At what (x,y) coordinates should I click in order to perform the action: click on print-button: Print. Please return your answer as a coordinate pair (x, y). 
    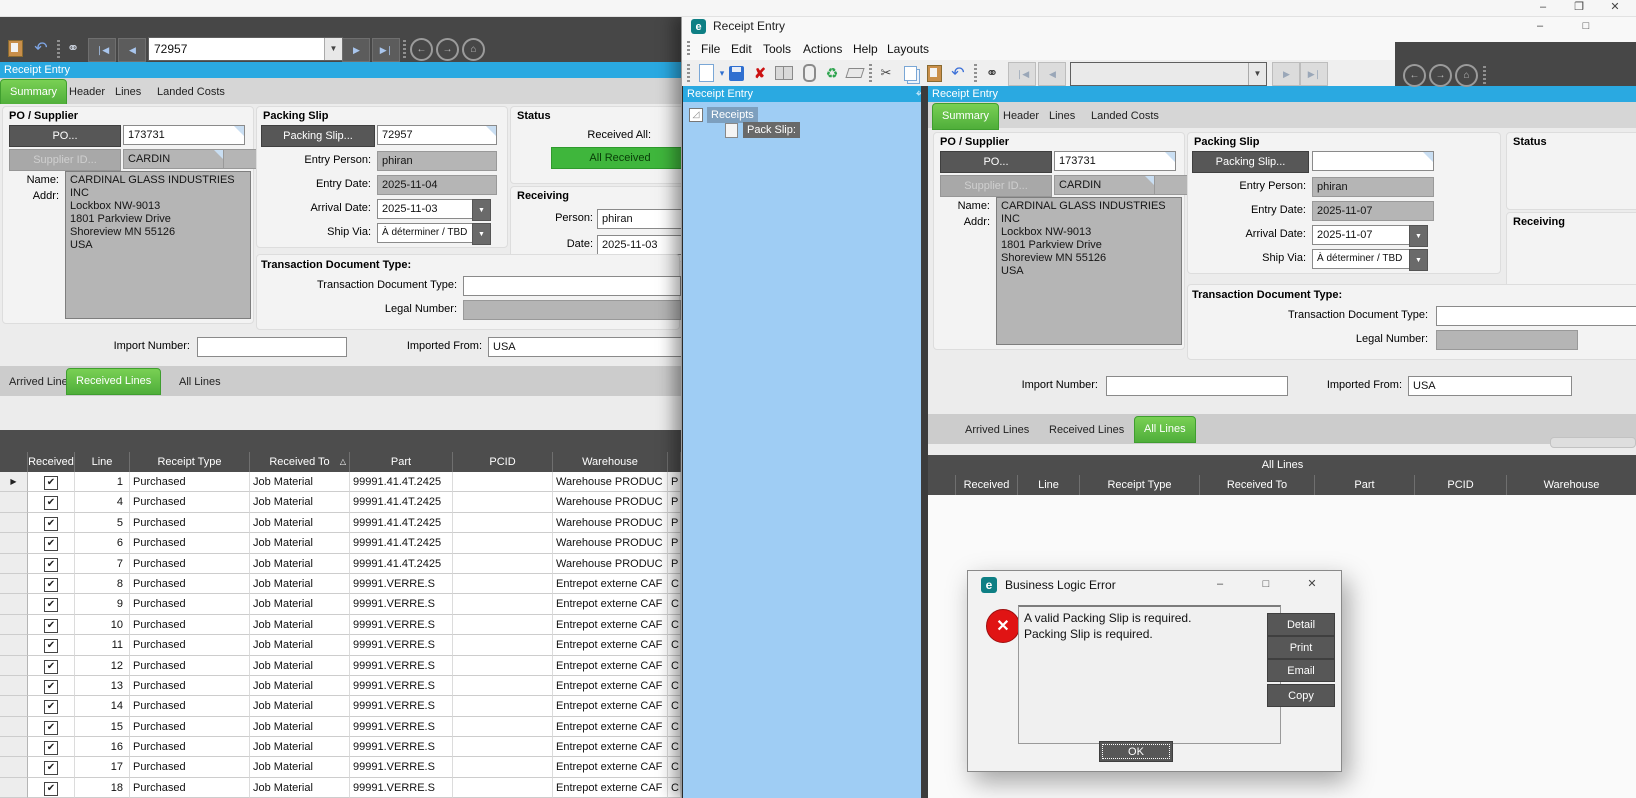
    Looking at the image, I should click on (1301, 647).